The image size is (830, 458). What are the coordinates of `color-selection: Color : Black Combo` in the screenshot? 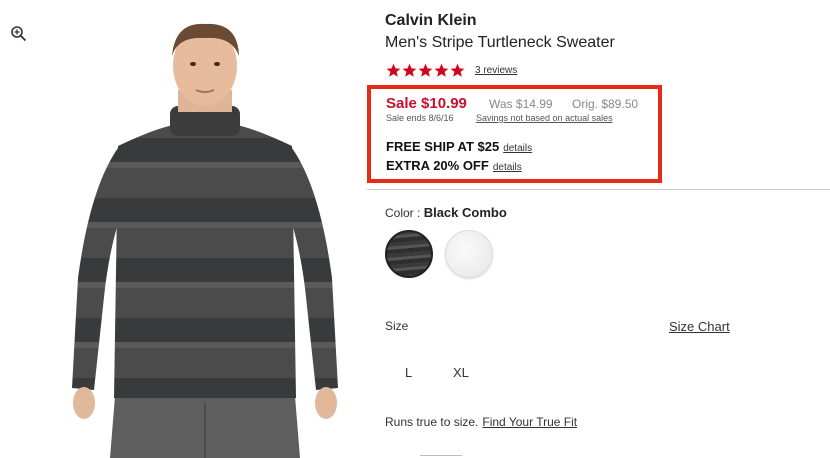 It's located at (446, 212).